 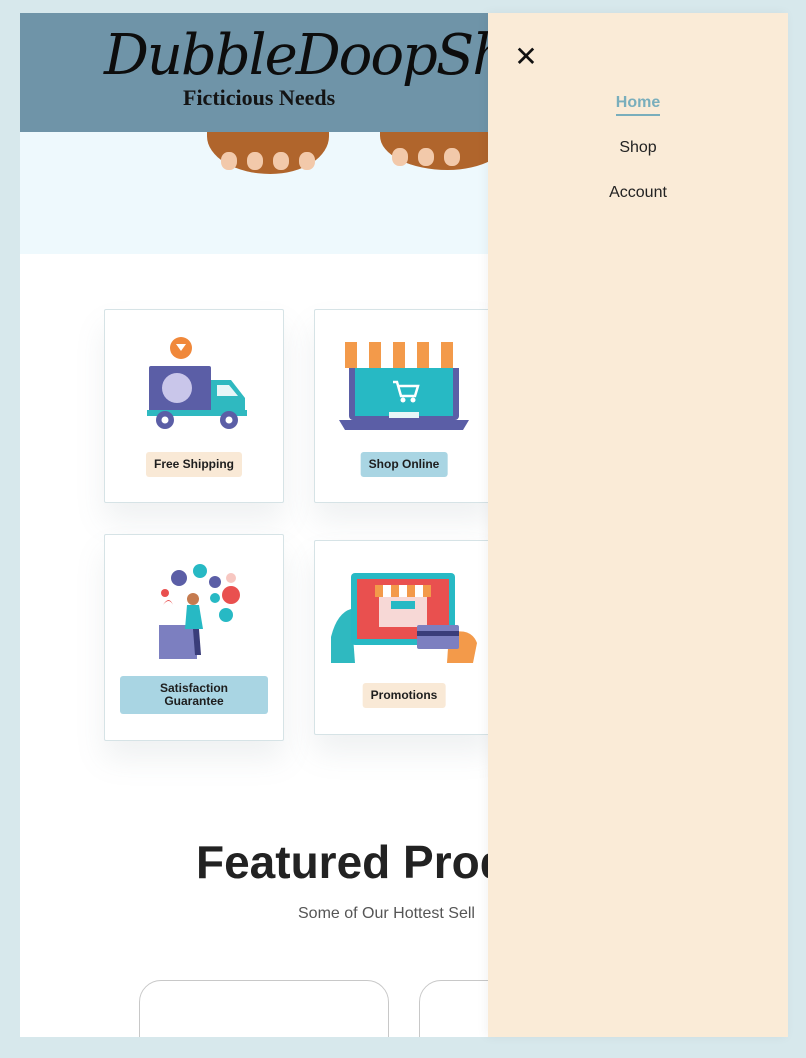 What do you see at coordinates (259, 97) in the screenshot?
I see `logo-subtitle: Ficticious Needs` at bounding box center [259, 97].